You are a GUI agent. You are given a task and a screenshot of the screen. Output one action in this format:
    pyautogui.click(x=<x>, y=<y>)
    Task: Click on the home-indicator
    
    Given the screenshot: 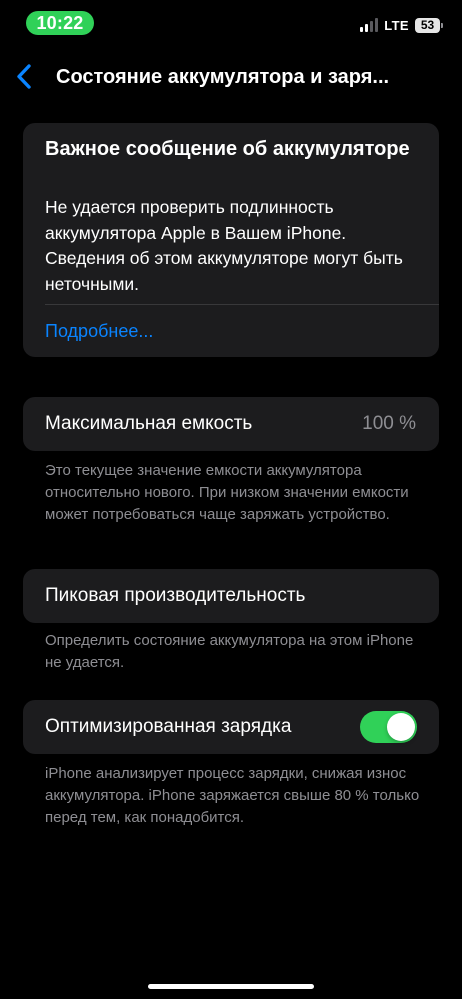 What is the action you would take?
    pyautogui.click(x=231, y=986)
    